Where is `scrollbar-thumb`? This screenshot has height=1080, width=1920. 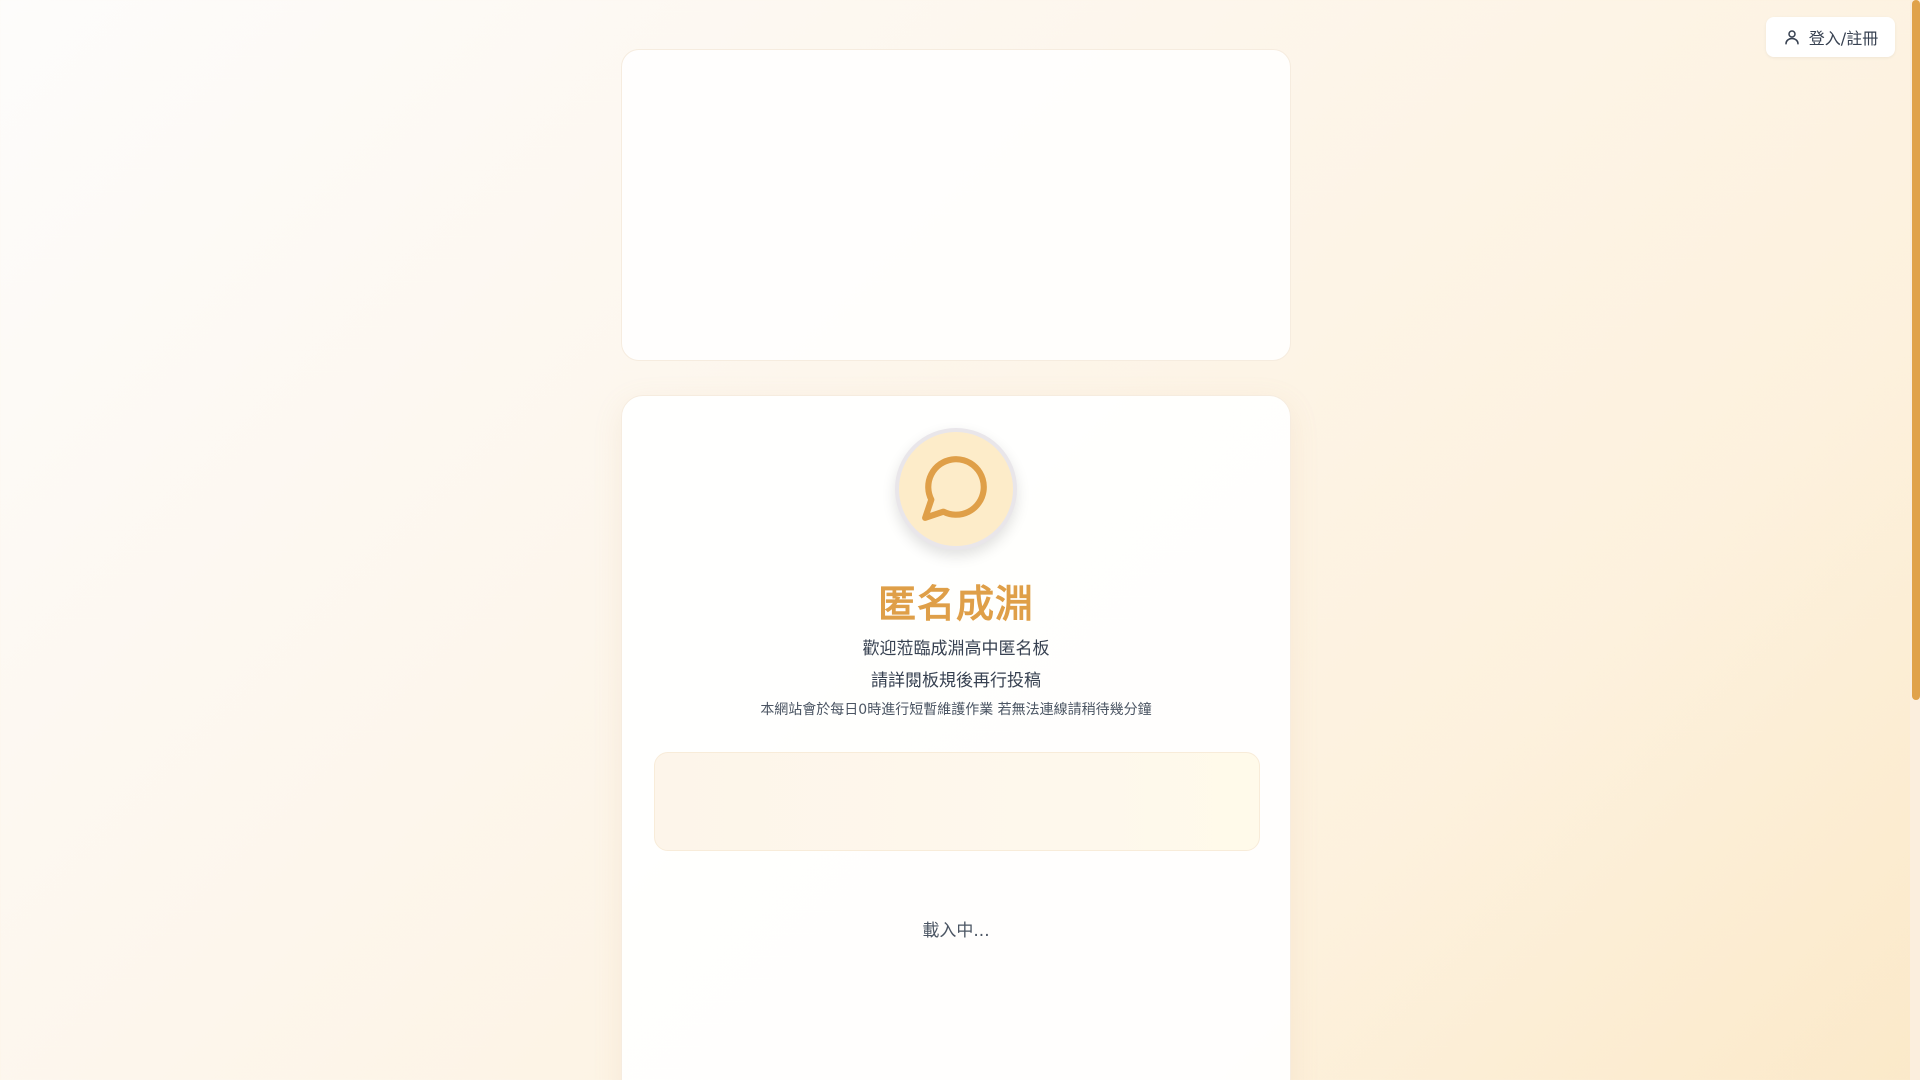 scrollbar-thumb is located at coordinates (1916, 350).